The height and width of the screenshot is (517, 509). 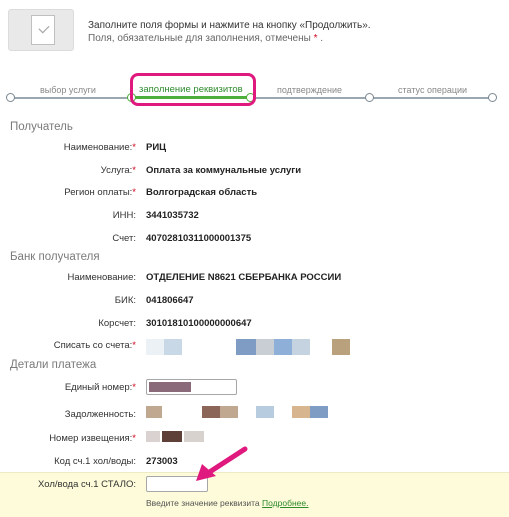 What do you see at coordinates (248, 347) in the screenshot?
I see `debit-account-select` at bounding box center [248, 347].